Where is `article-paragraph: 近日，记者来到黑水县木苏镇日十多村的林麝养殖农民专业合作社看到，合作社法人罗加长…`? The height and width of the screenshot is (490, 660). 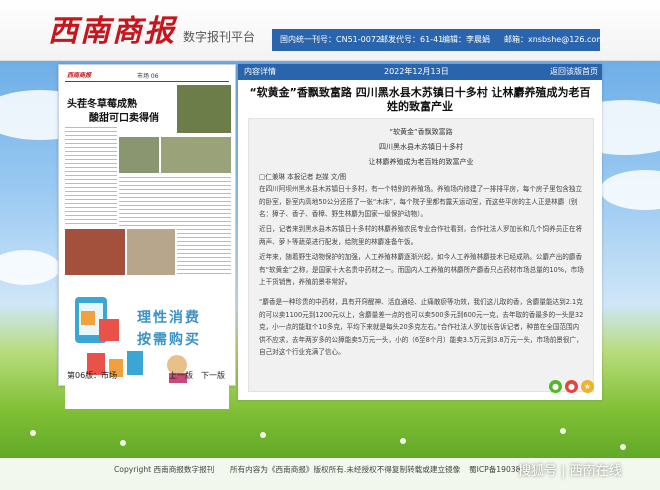 article-paragraph: 近日，记者来到黑水县木苏镇日十多村的林麝养殖农民专业合作社看到，合作社法人罗加长… is located at coordinates (421, 235).